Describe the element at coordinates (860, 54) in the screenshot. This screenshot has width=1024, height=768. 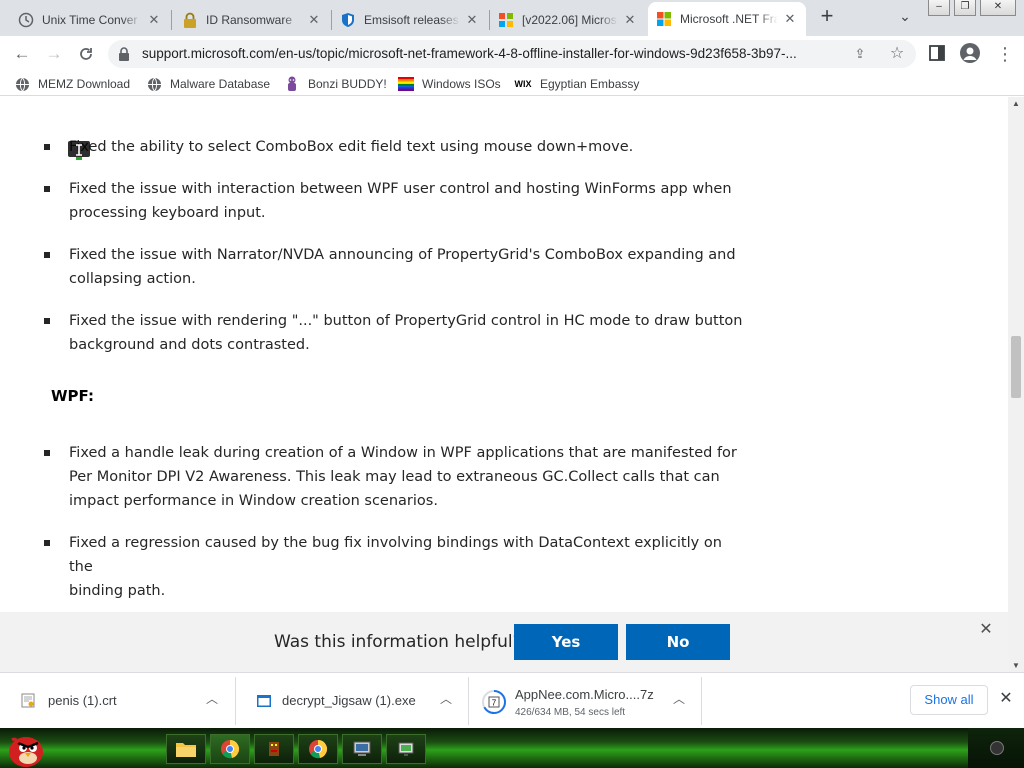
I see `share-icon: ⇪` at that location.